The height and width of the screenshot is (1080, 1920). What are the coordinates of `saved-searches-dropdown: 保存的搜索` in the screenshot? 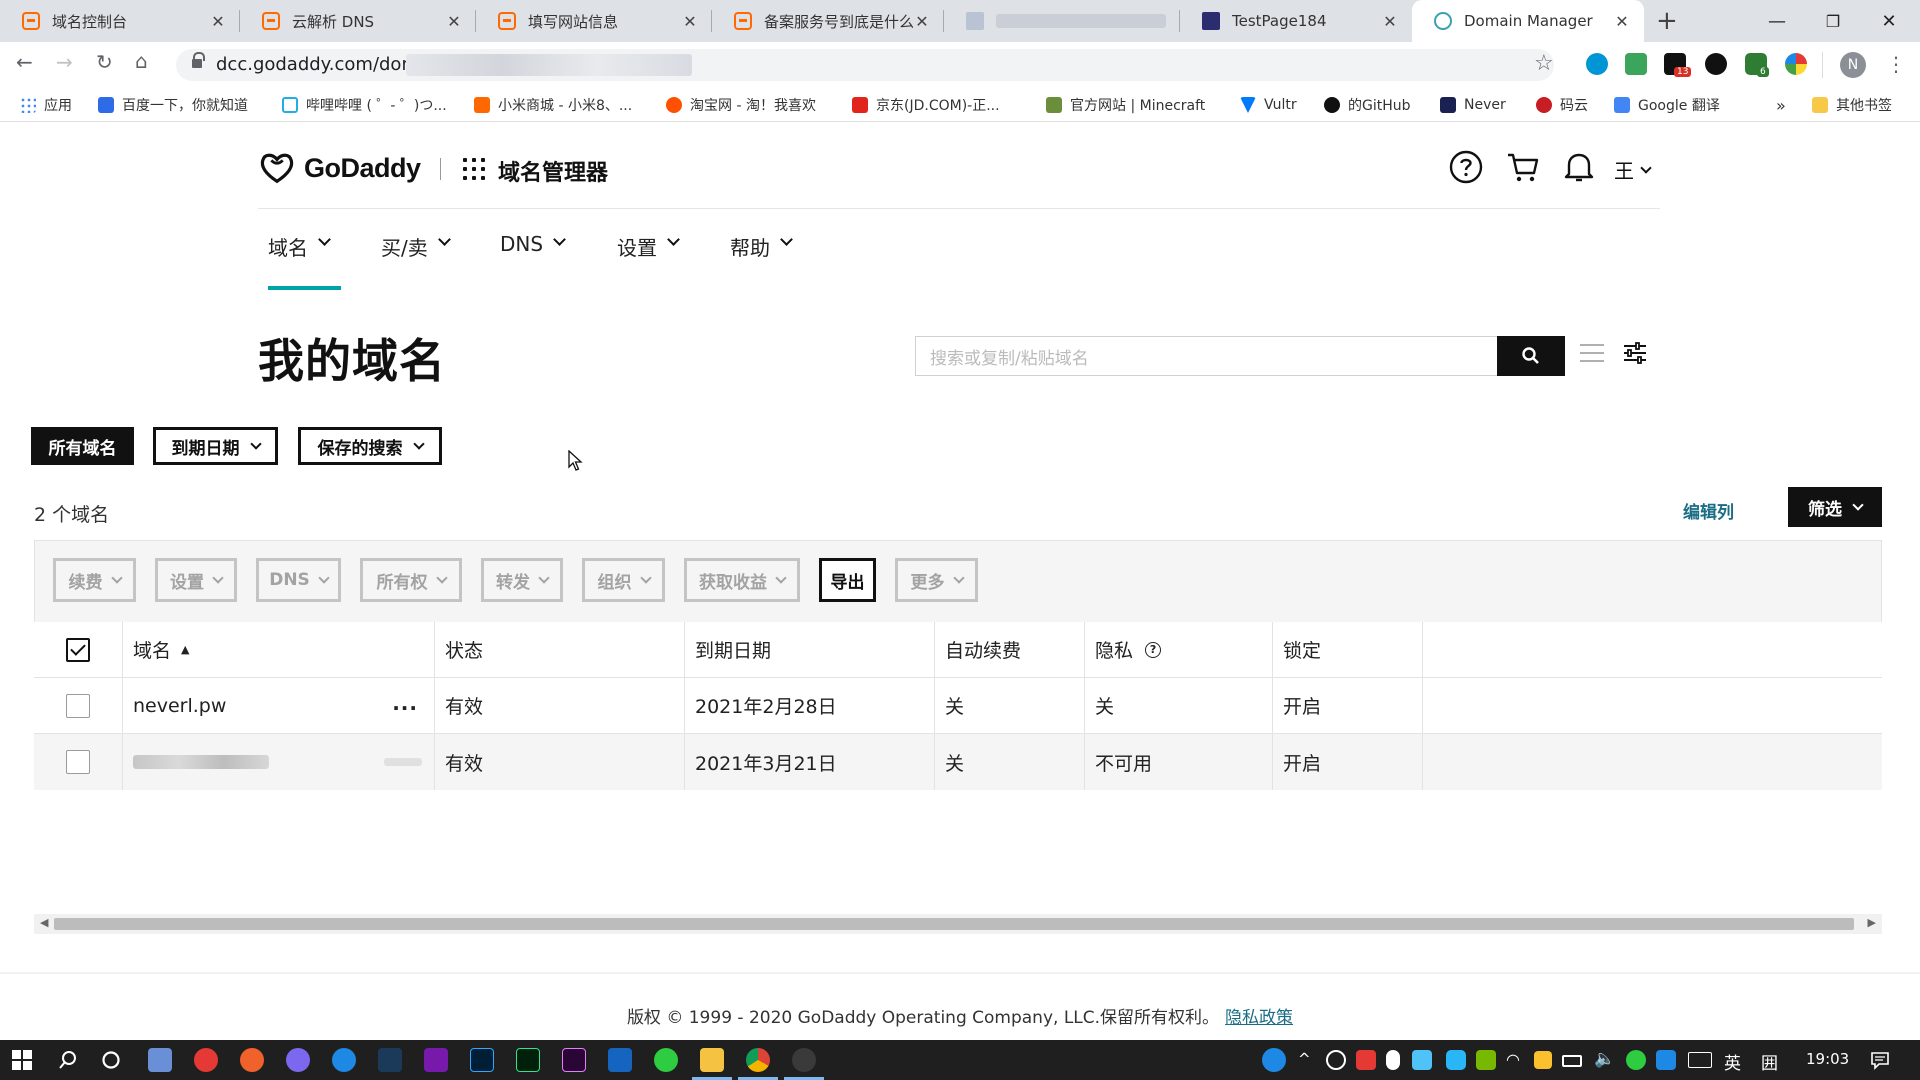 It's located at (370, 446).